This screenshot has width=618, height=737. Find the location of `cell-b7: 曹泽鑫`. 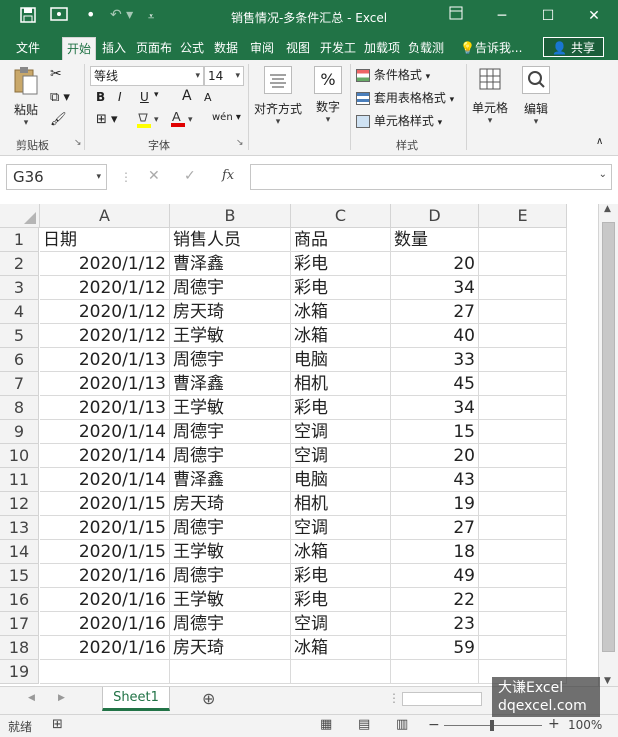

cell-b7: 曹泽鑫 is located at coordinates (230, 384).